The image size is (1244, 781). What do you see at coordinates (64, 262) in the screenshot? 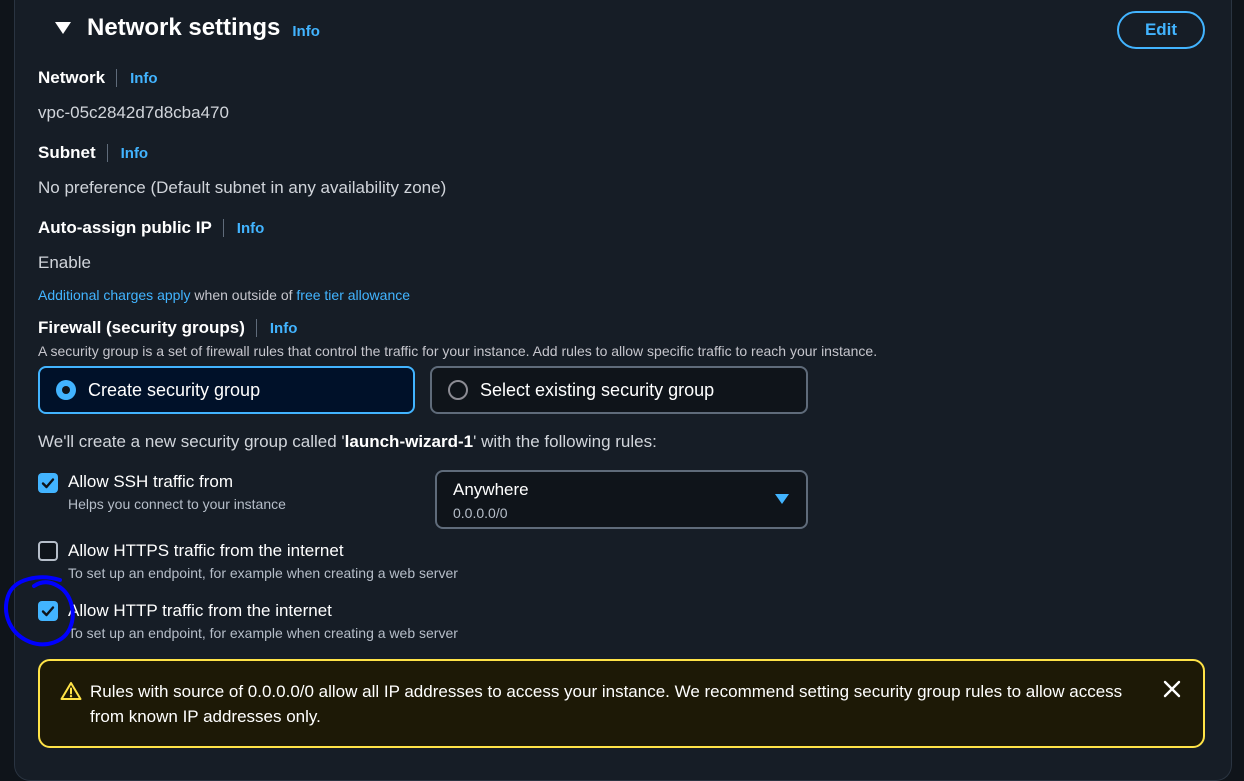
I see `public-ip-value: Enable` at bounding box center [64, 262].